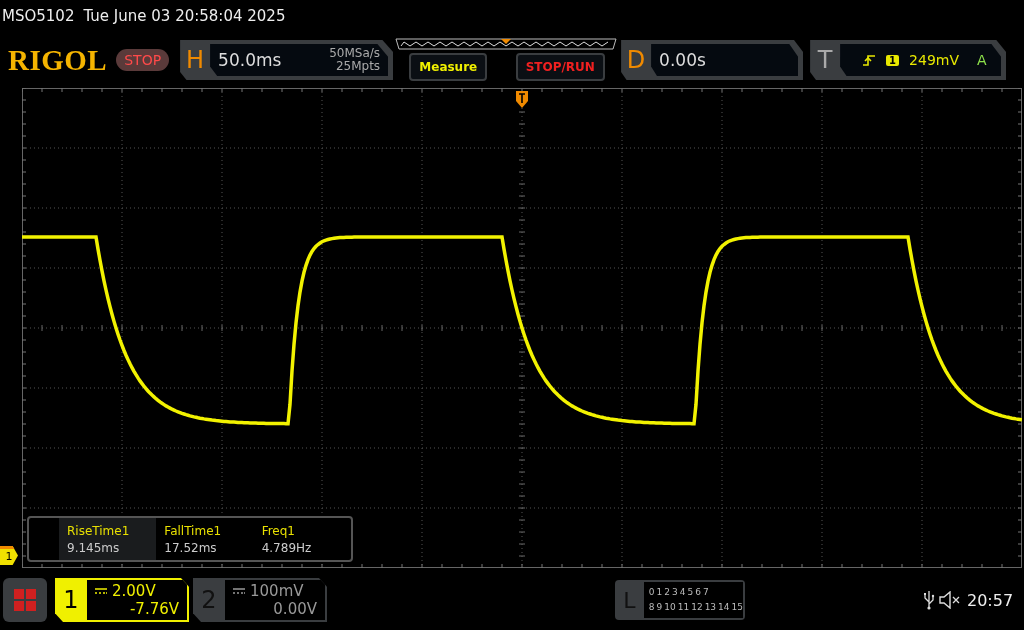 The width and height of the screenshot is (1024, 630). What do you see at coordinates (302, 539) in the screenshot?
I see `measurement-item: Freq1 4.789Hz` at bounding box center [302, 539].